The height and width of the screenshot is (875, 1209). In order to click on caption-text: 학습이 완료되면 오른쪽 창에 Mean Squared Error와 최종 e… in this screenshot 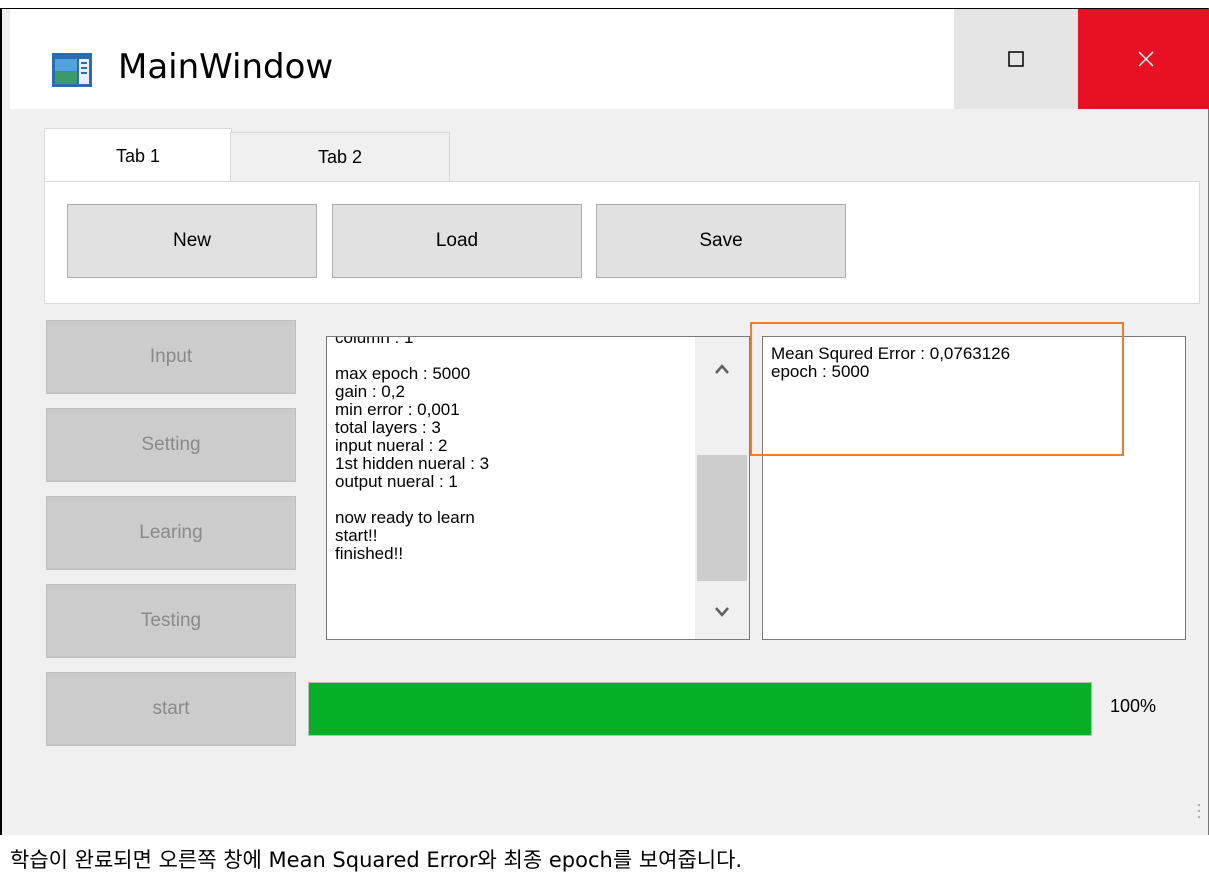, I will do `click(376, 860)`.